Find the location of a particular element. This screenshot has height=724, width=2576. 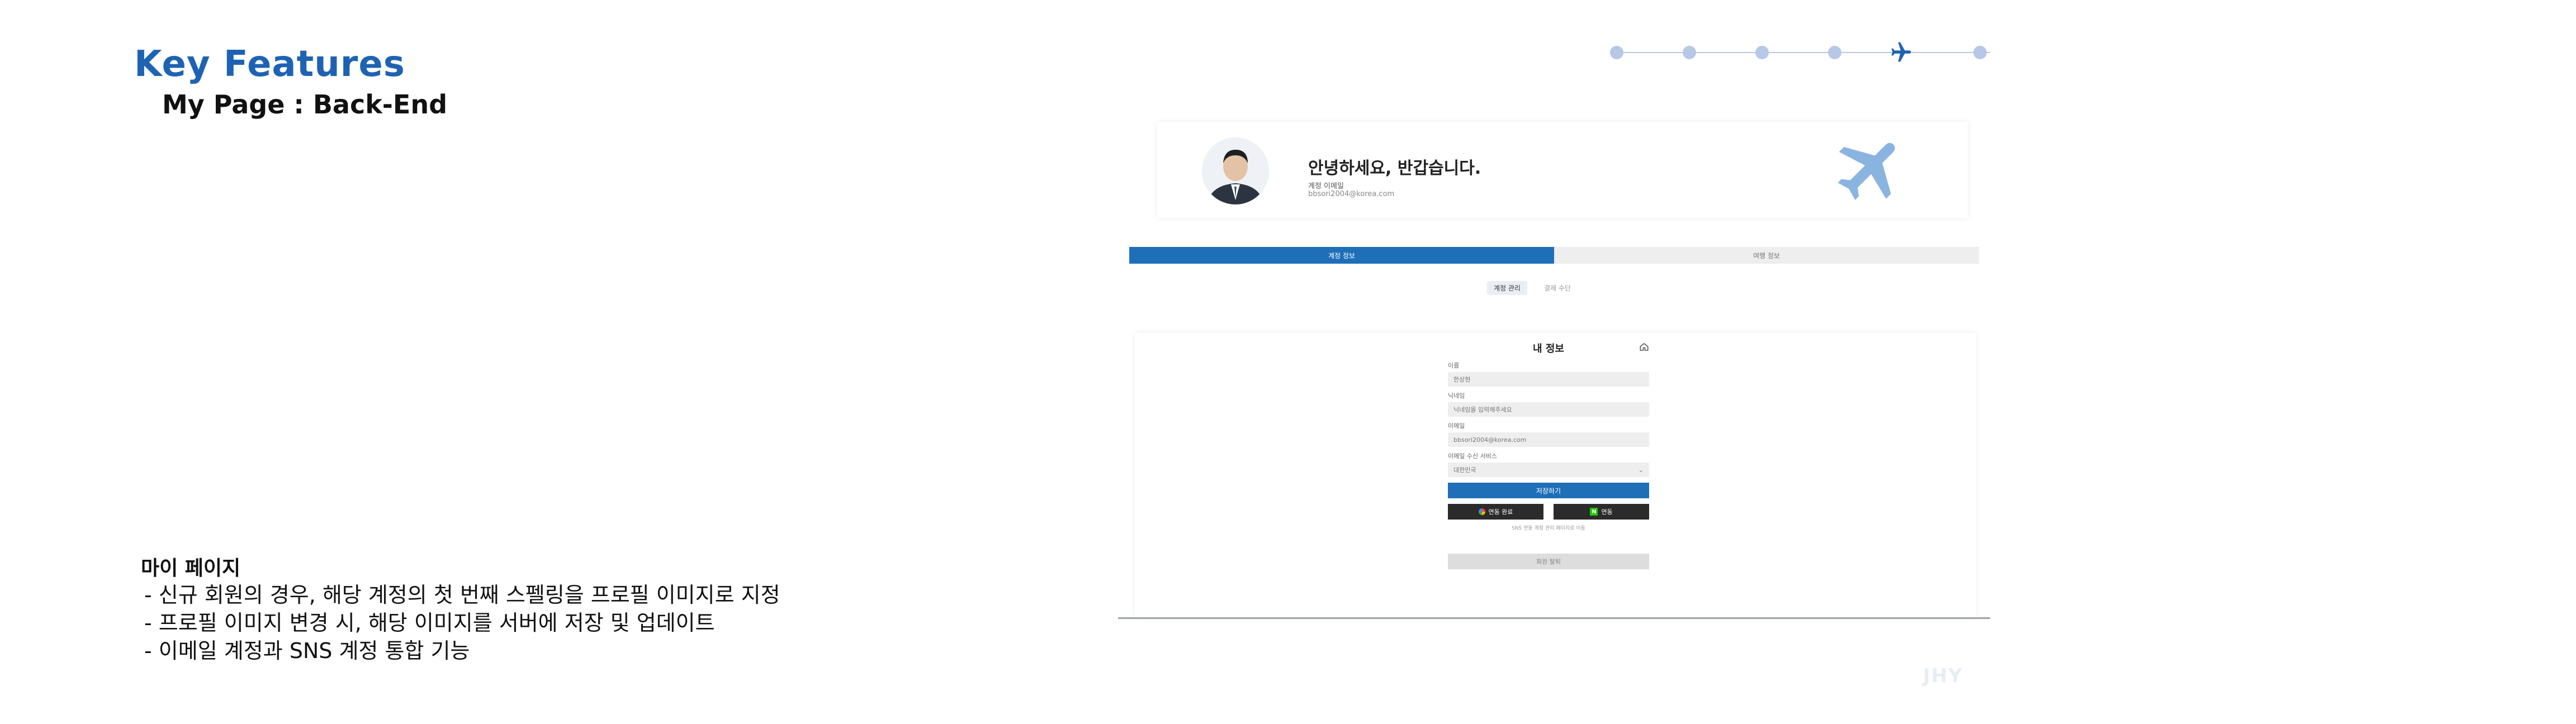

email-receive-label: 이메일 수신 서비스 is located at coordinates (1473, 457).